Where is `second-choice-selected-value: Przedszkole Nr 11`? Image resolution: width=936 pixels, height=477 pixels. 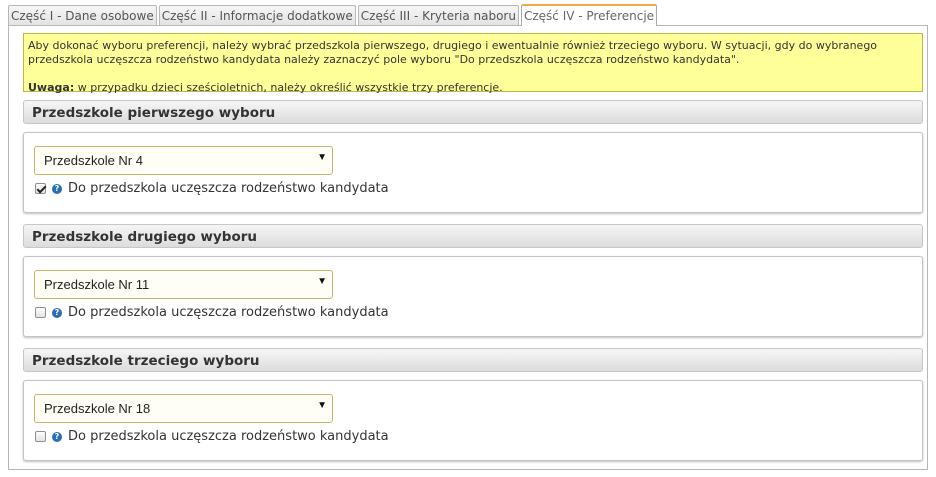
second-choice-selected-value: Przedszkole Nr 11 is located at coordinates (97, 284).